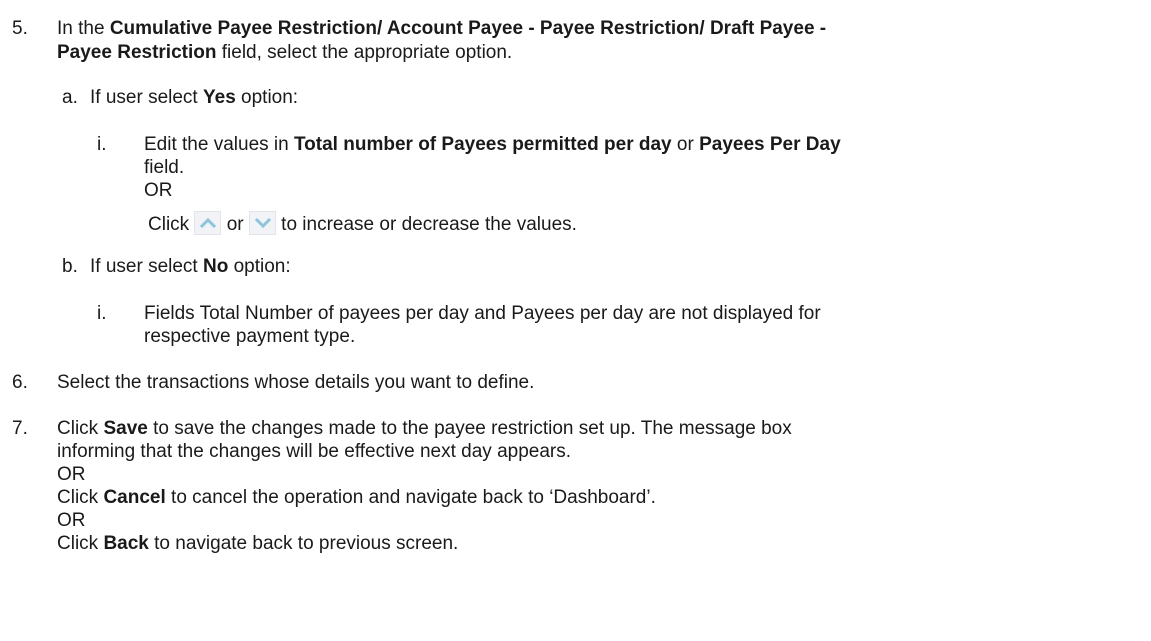 Image resolution: width=1151 pixels, height=641 pixels. I want to click on text: to increase or decrease the values., so click(426, 224).